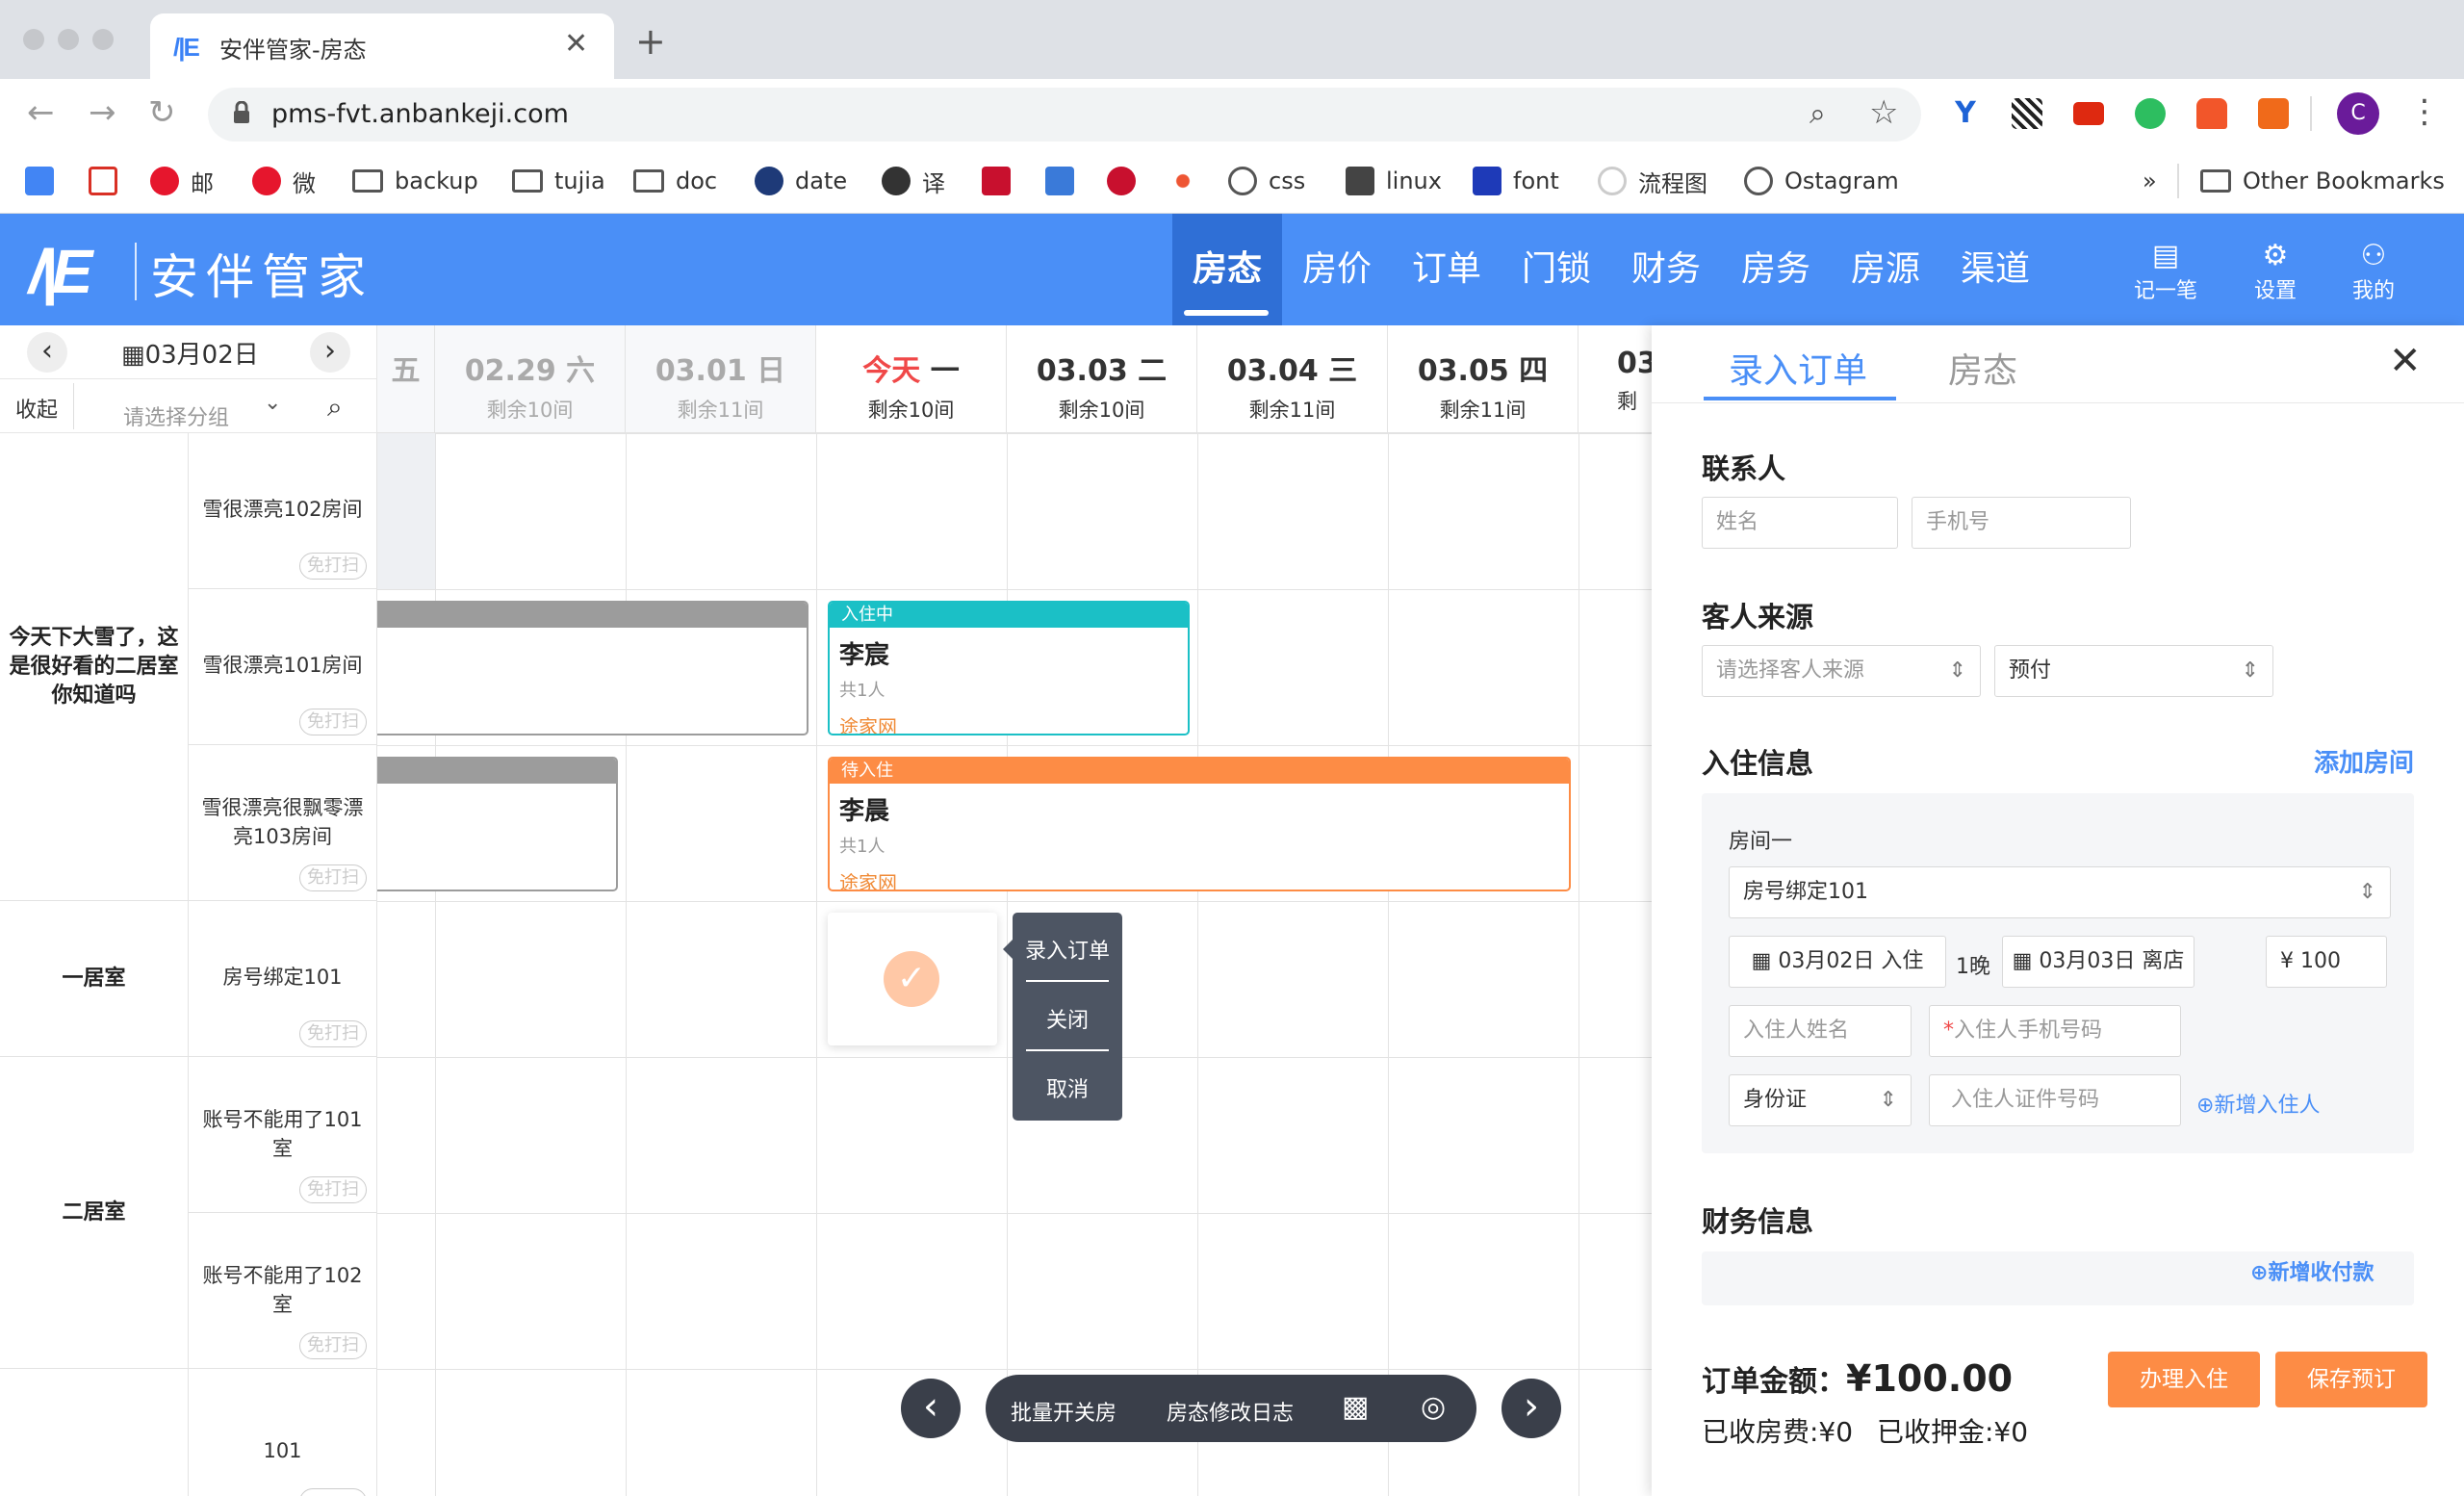 This screenshot has height=1496, width=2464. What do you see at coordinates (1121, 181) in the screenshot?
I see `bookmark-red-circle` at bounding box center [1121, 181].